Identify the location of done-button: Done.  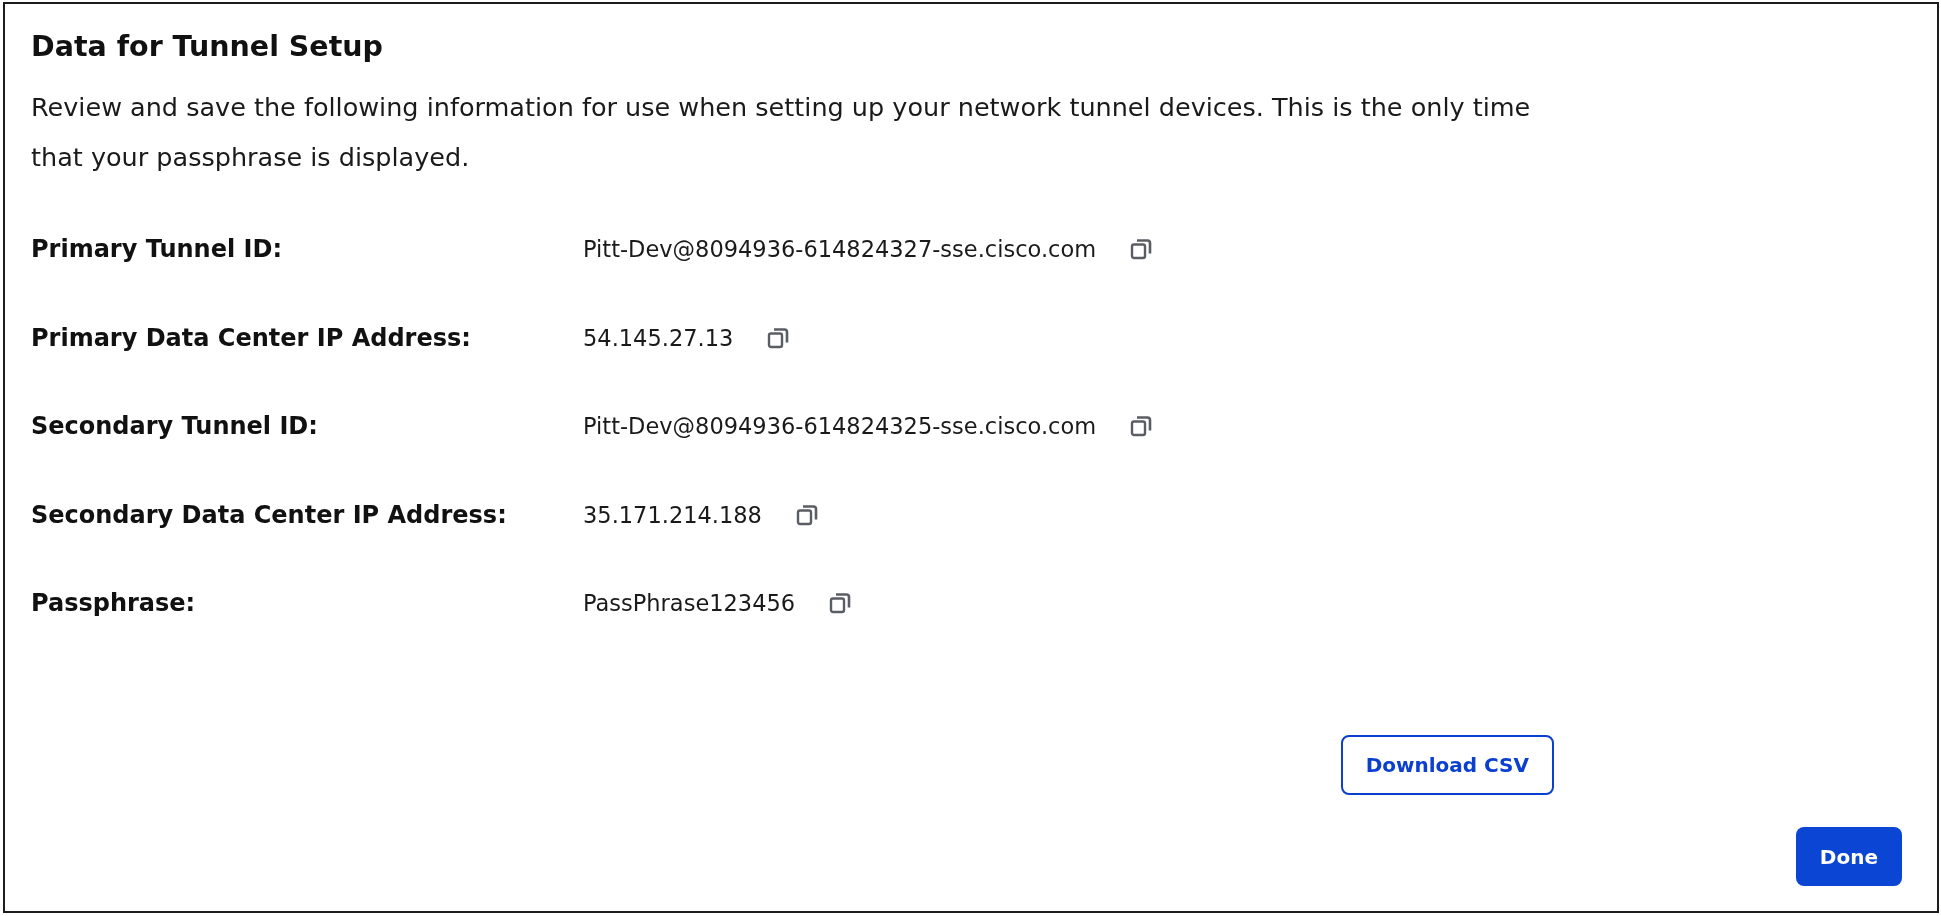
(1848, 856).